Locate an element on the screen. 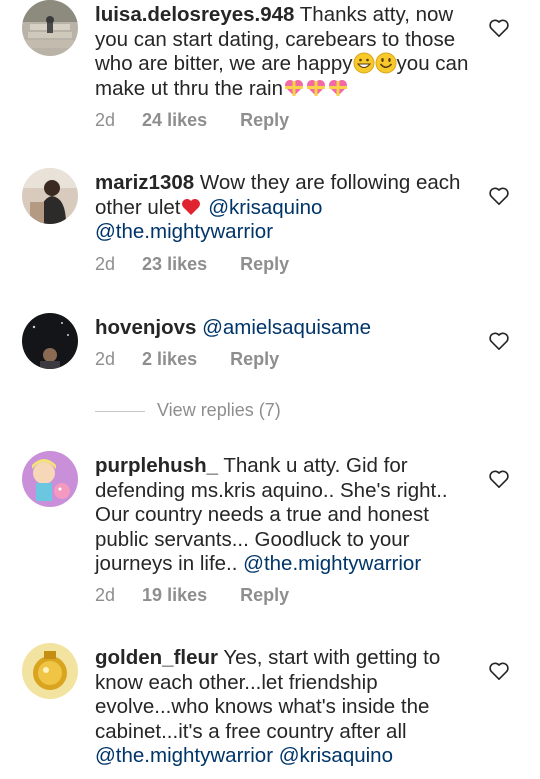 The width and height of the screenshot is (540, 779). avatar-photo-dark-icon is located at coordinates (50, 341).